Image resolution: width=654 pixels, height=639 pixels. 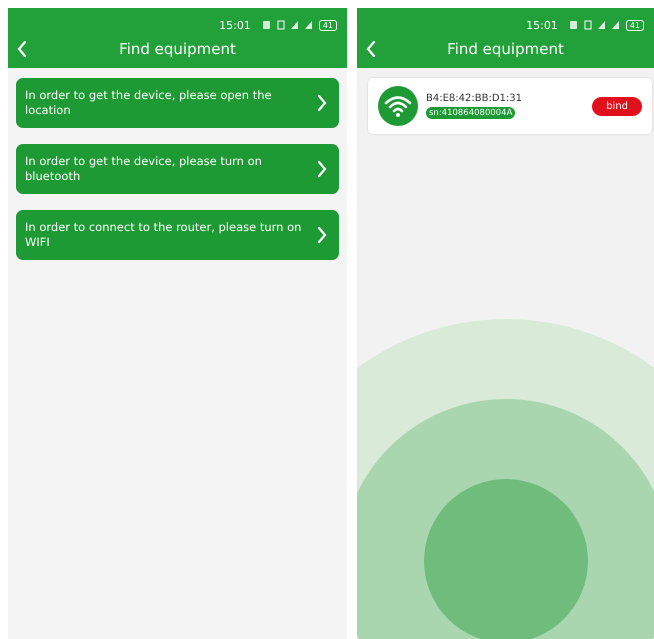 What do you see at coordinates (474, 98) in the screenshot?
I see `device-mac: B4:E8:42:BB:D1:31` at bounding box center [474, 98].